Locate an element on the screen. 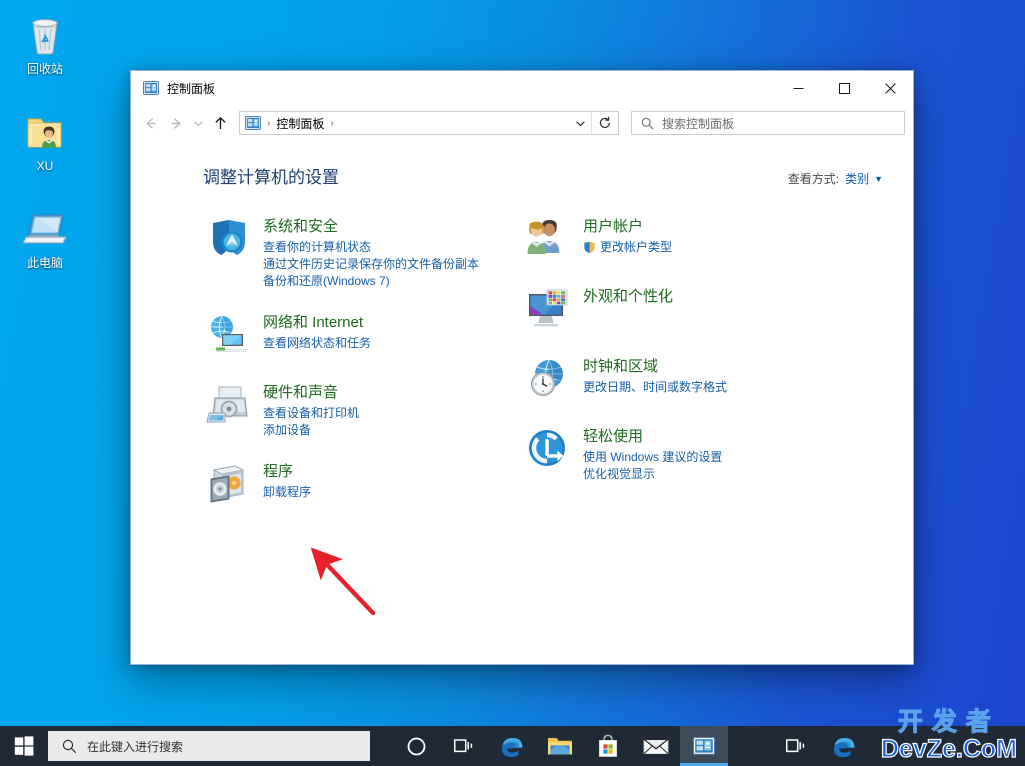  close-button is located at coordinates (890, 88).